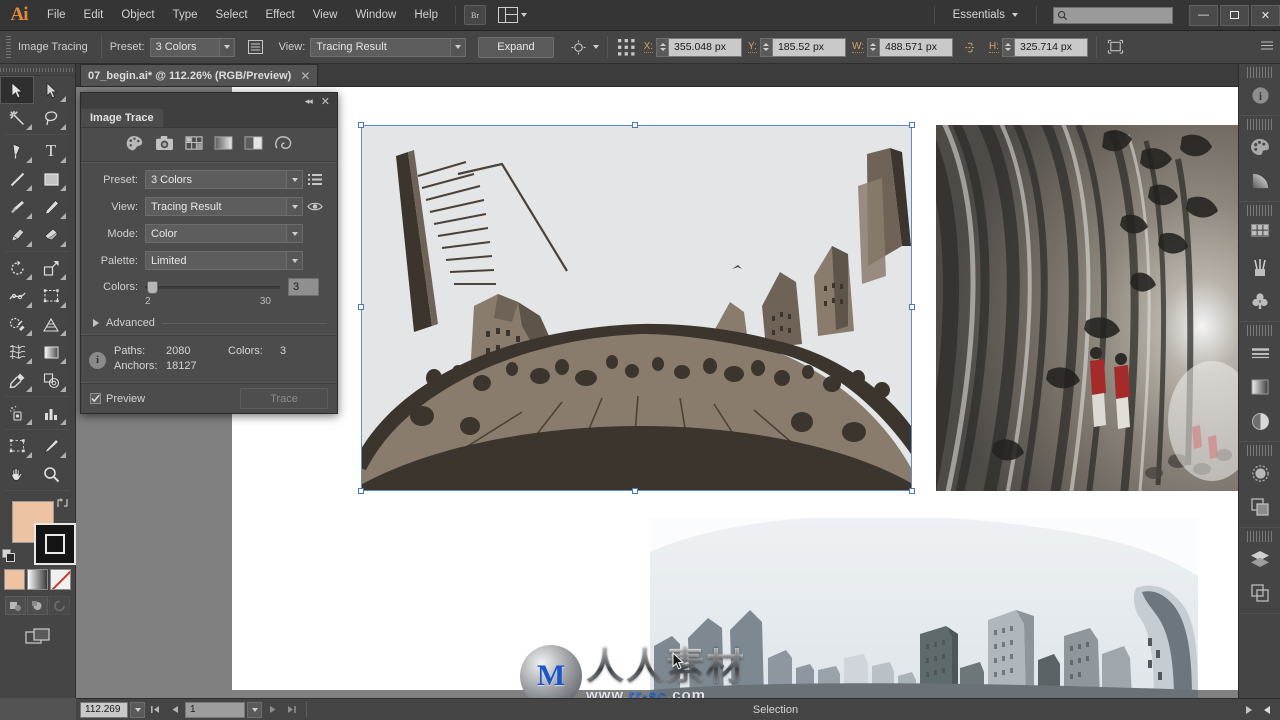 This screenshot has height=720, width=1280. Describe the element at coordinates (915, 47) in the screenshot. I see `width-field: 488.571 px` at that location.